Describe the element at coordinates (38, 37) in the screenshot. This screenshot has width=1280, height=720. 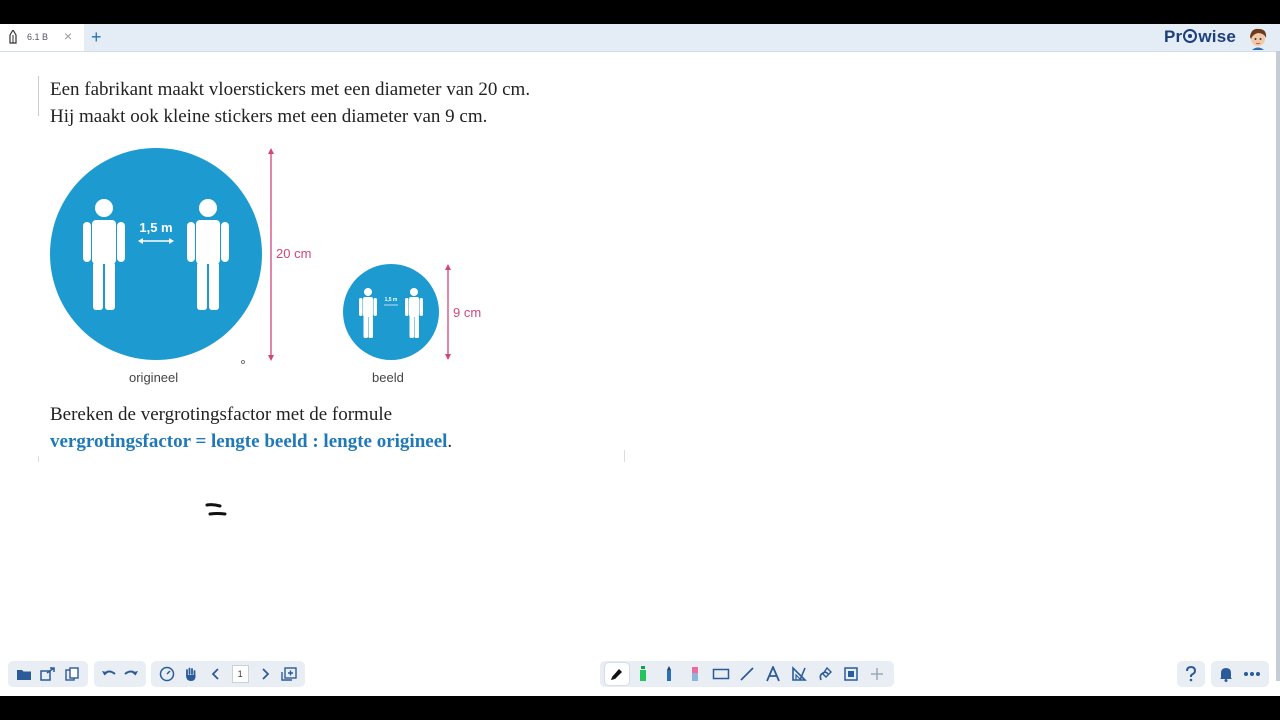
I see `tab-title: 6.1 B` at that location.